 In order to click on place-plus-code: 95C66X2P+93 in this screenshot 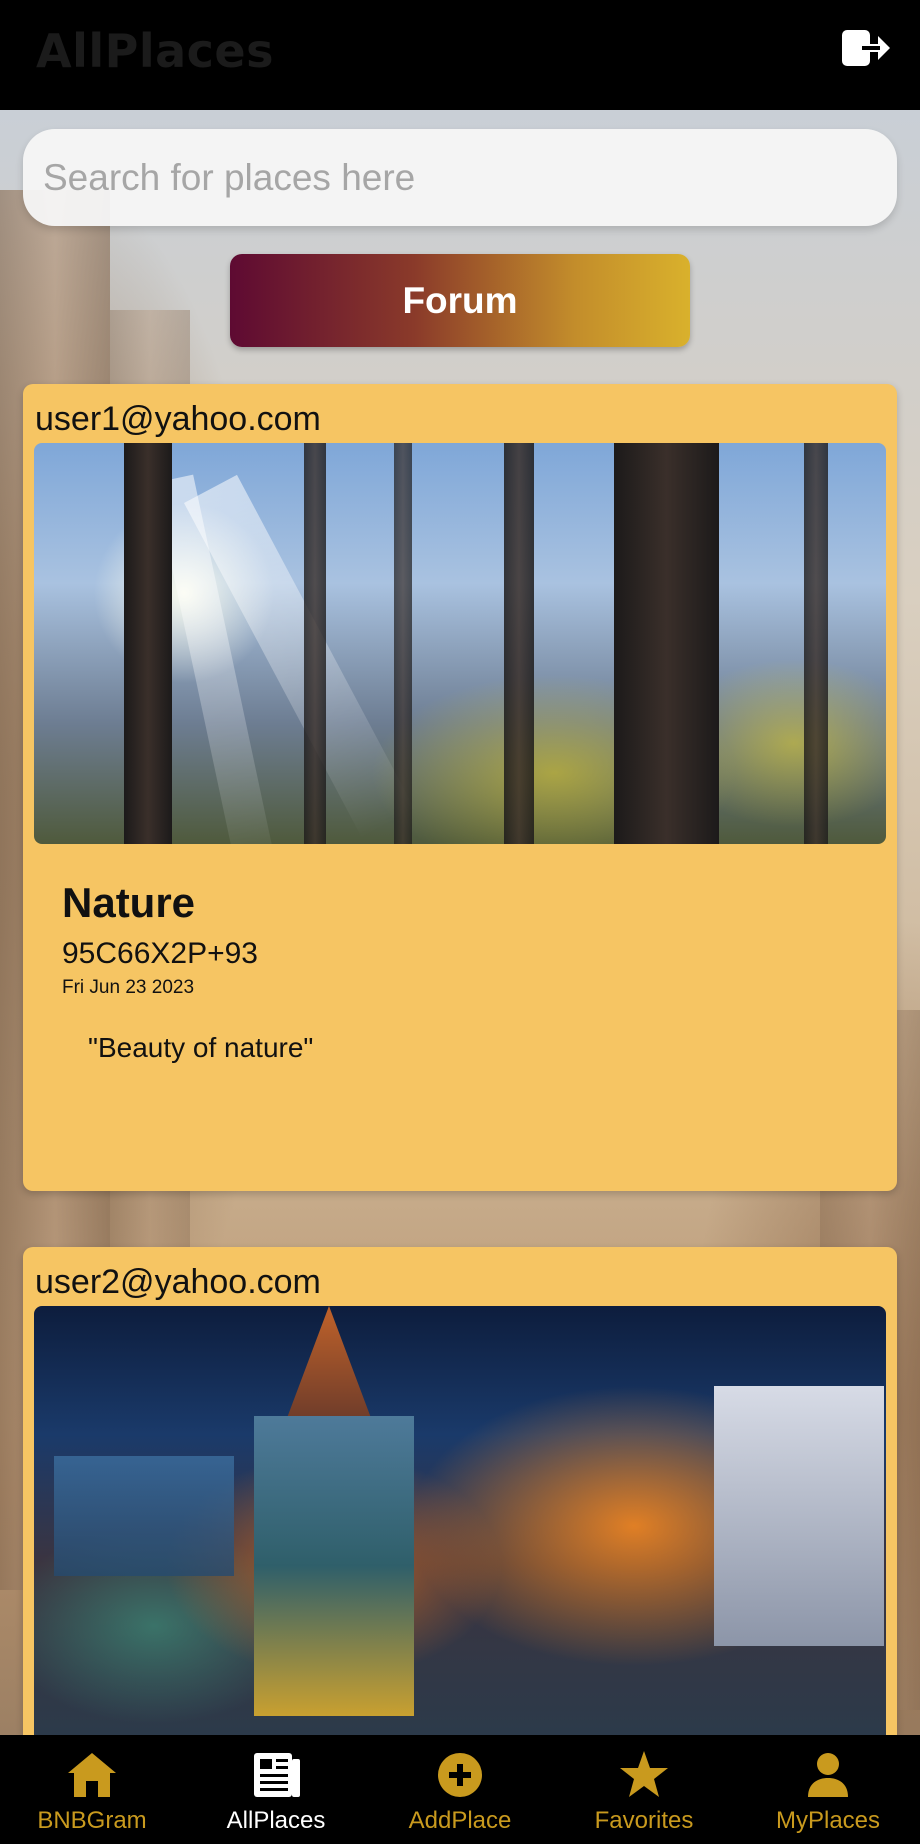, I will do `click(160, 953)`.